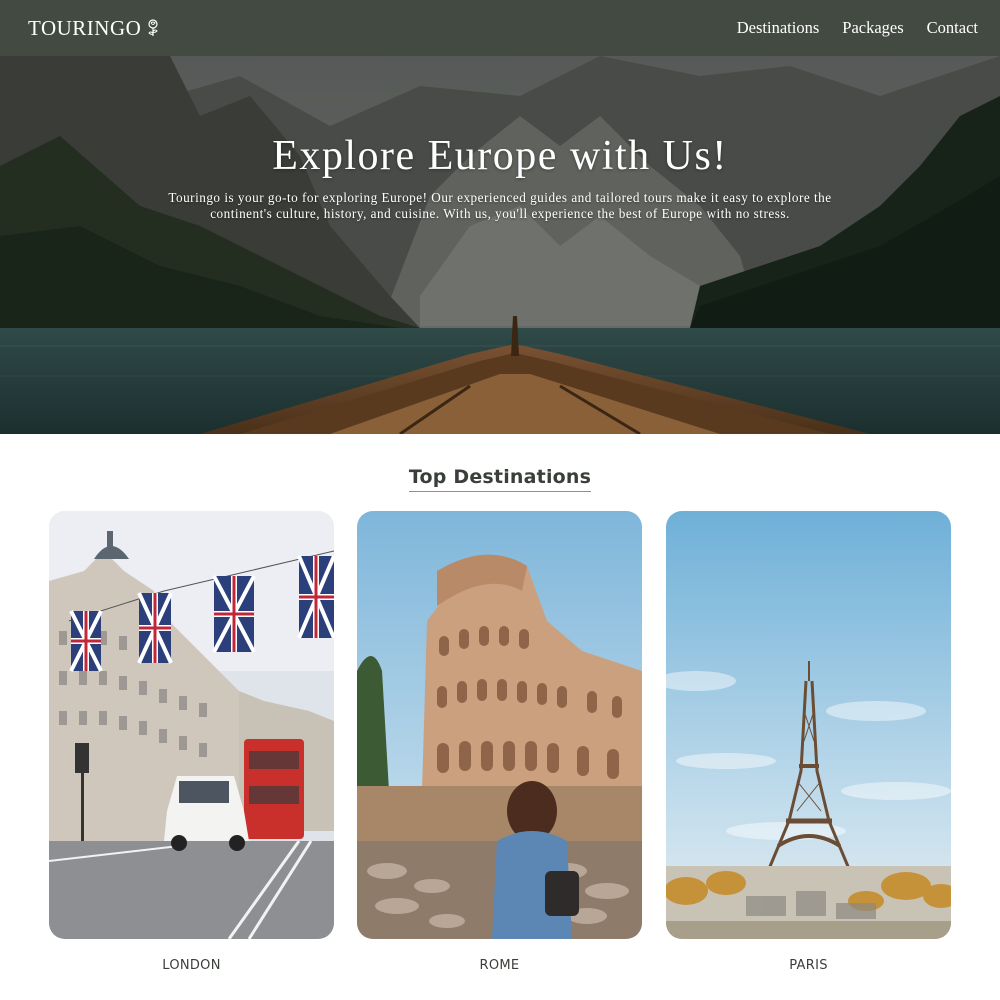 The width and height of the screenshot is (1000, 1000). I want to click on main-nav: Destinations Packages Contact, so click(857, 28).